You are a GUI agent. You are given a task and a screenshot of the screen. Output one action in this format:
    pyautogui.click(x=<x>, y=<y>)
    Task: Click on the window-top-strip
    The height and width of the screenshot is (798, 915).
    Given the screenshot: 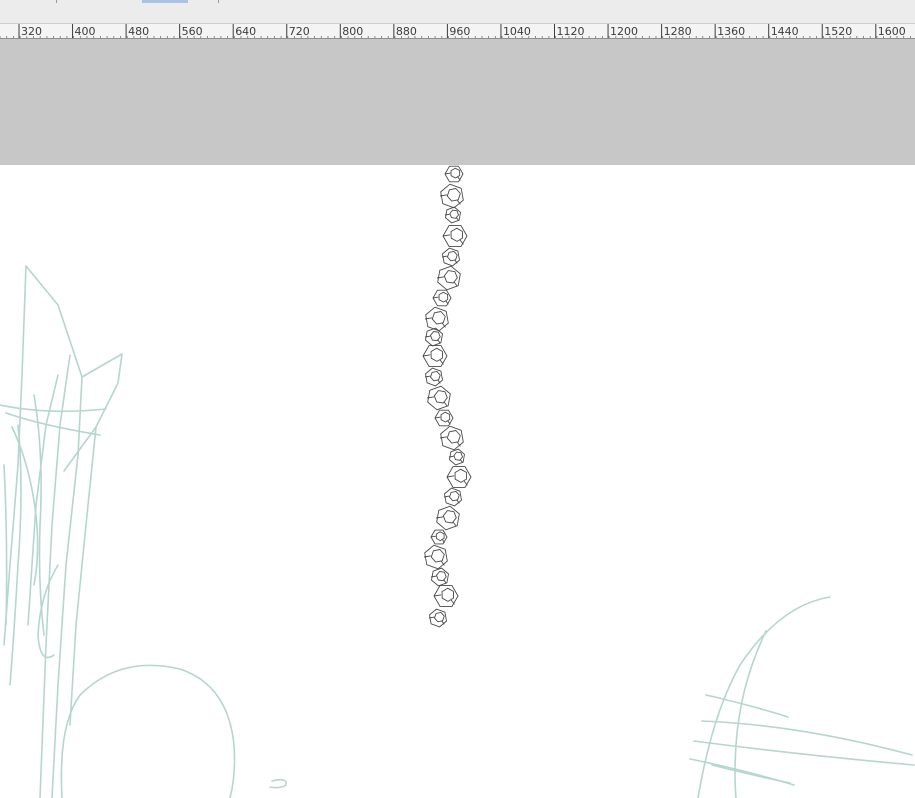 What is the action you would take?
    pyautogui.click(x=457, y=12)
    